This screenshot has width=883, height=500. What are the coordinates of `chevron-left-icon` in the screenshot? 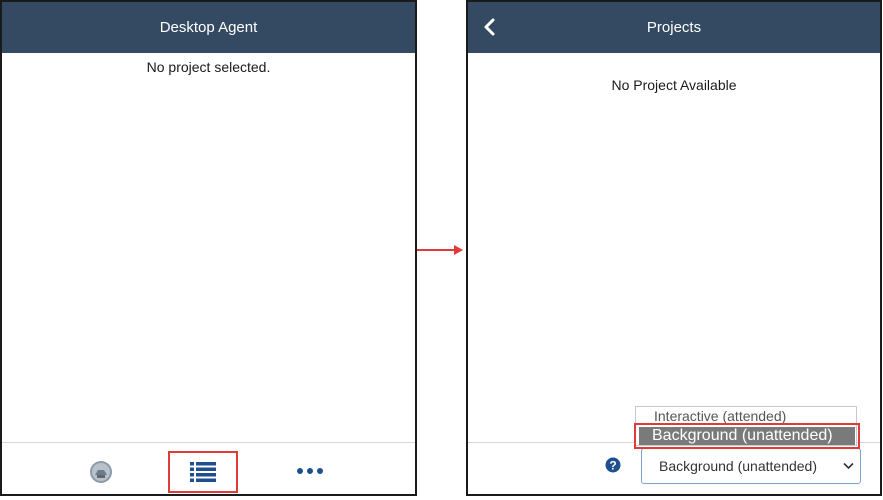 It's located at (490, 27).